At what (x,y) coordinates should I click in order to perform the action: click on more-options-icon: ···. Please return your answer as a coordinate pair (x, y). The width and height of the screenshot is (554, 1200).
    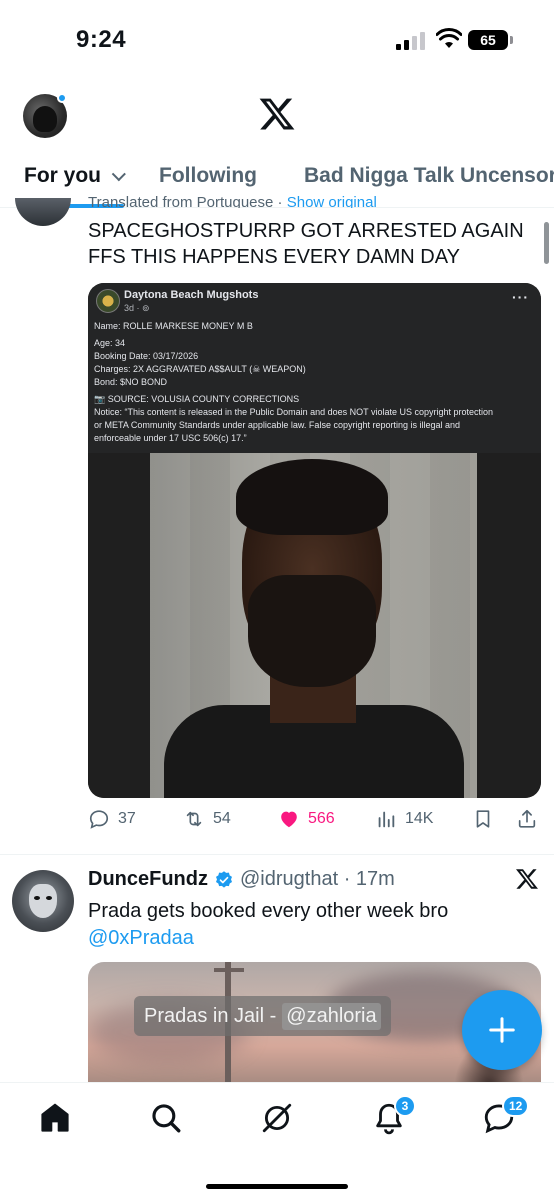
    Looking at the image, I should click on (520, 297).